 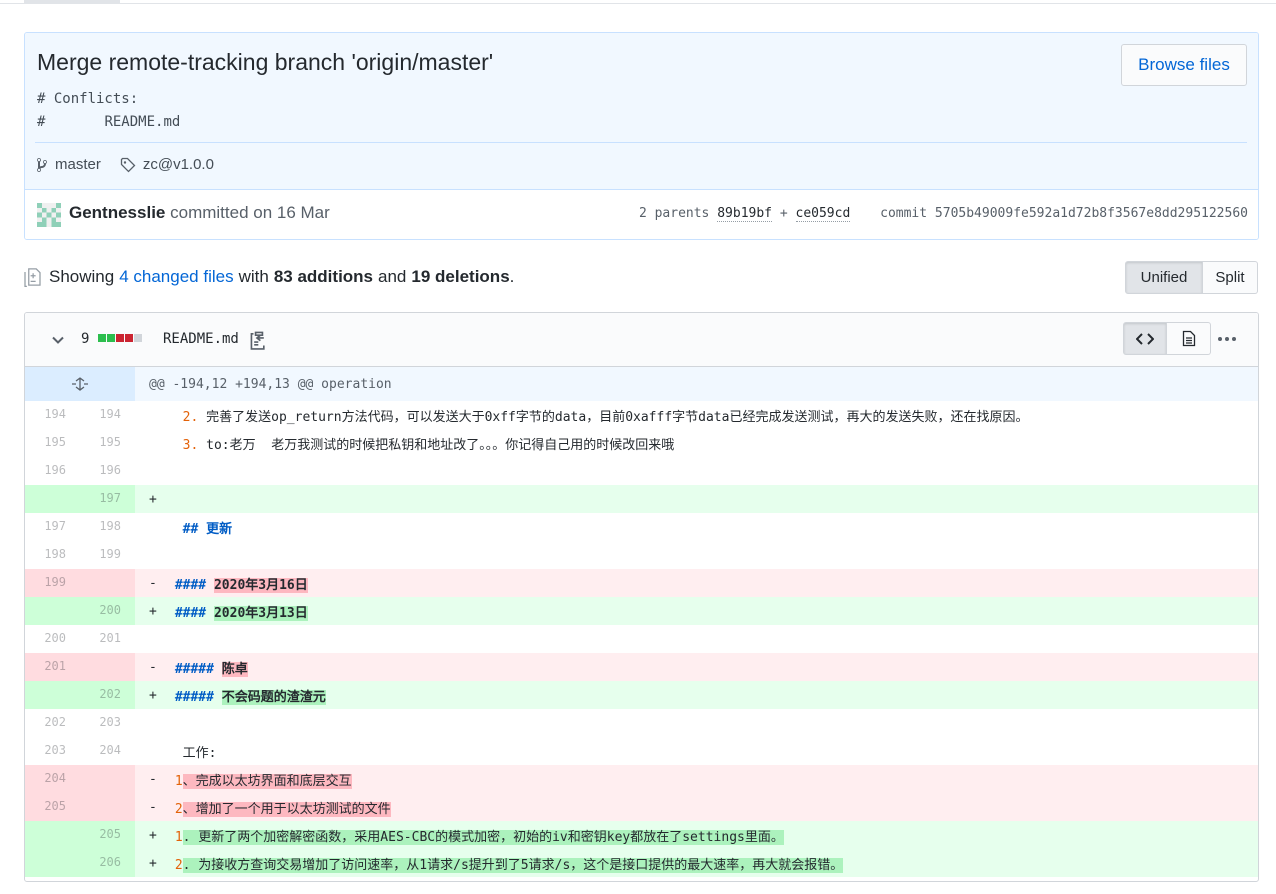 What do you see at coordinates (52, 667) in the screenshot?
I see `old-line-number: 201` at bounding box center [52, 667].